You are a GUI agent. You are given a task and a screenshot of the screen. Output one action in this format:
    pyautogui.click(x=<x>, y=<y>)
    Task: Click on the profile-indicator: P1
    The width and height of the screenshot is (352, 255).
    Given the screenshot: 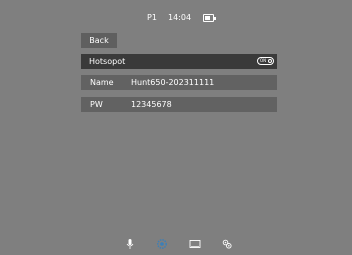 What is the action you would take?
    pyautogui.click(x=152, y=17)
    